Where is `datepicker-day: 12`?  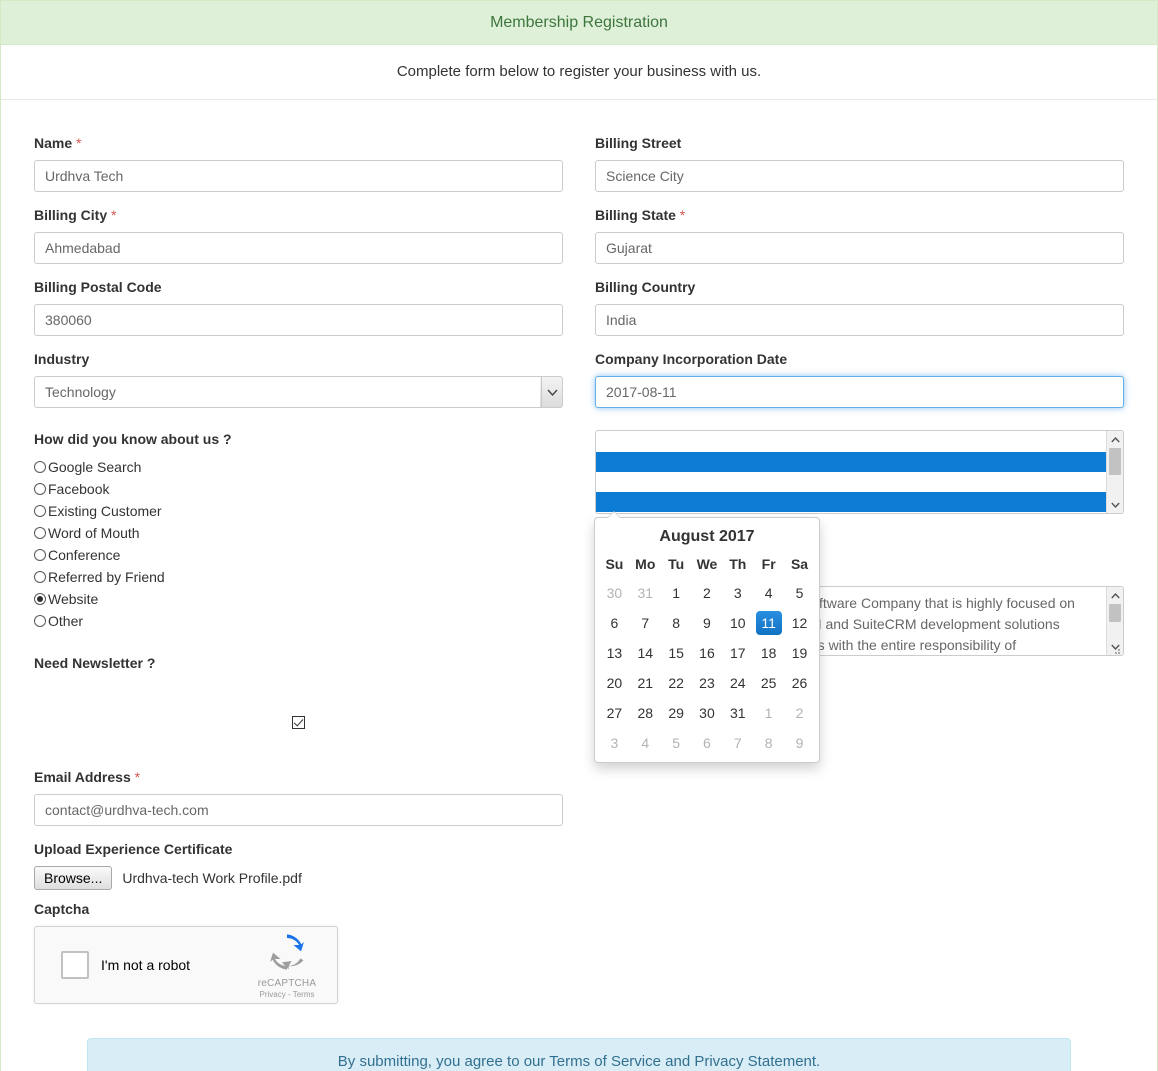
datepicker-day: 12 is located at coordinates (799, 623).